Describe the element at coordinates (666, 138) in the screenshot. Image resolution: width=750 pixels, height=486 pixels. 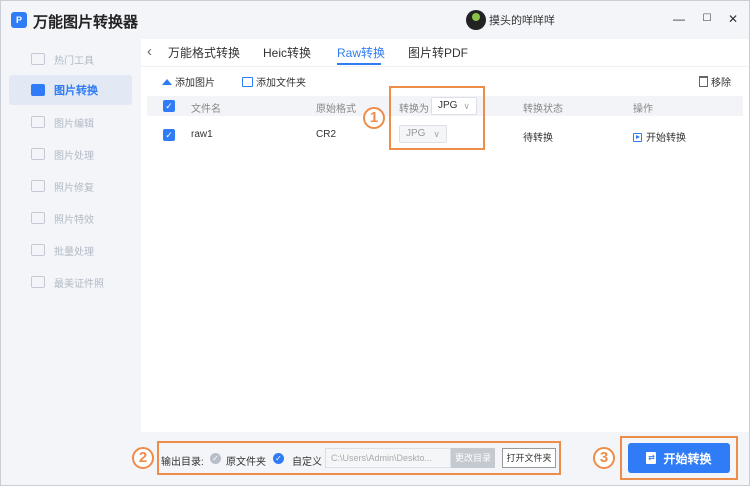
I see `row-action-label: 开始转换` at that location.